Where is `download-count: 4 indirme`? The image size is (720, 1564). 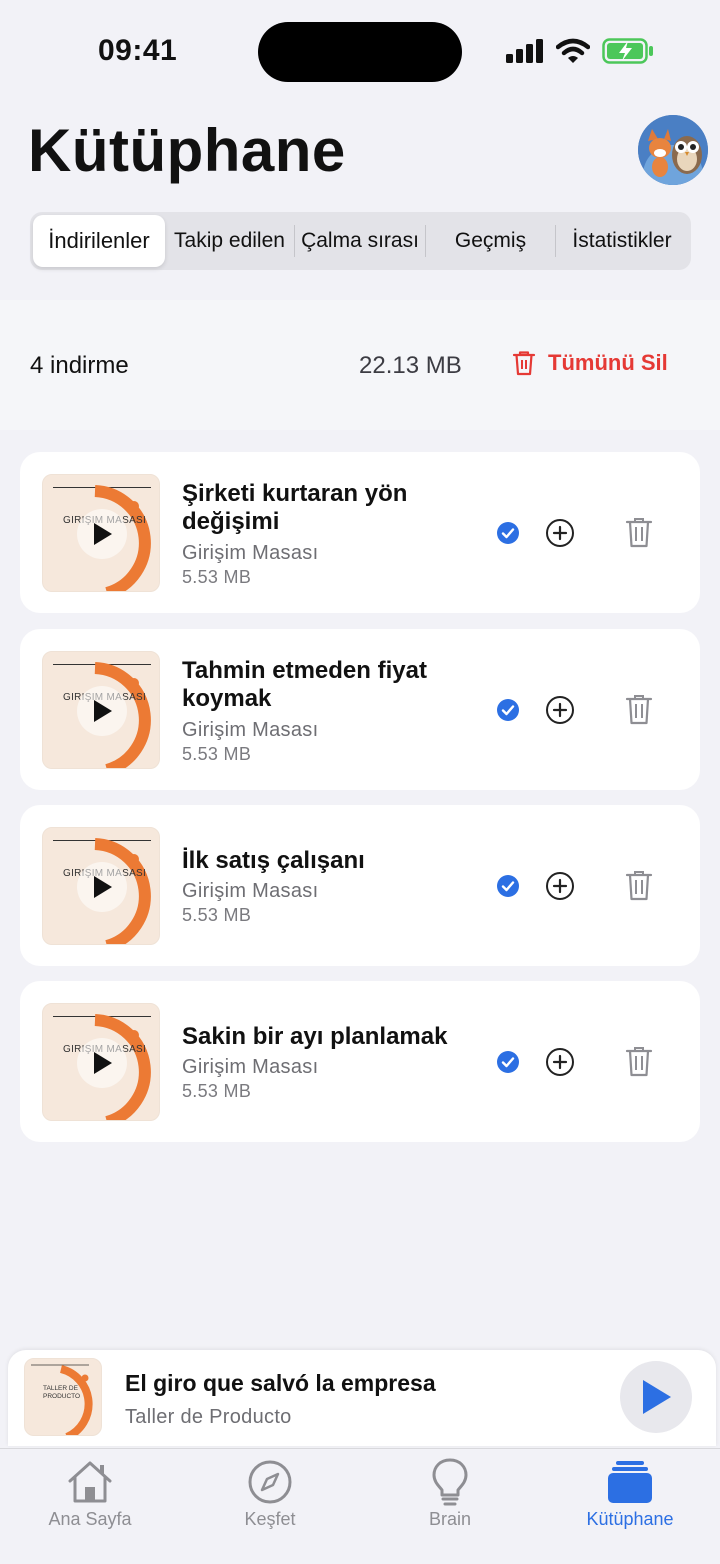
download-count: 4 indirme is located at coordinates (79, 365).